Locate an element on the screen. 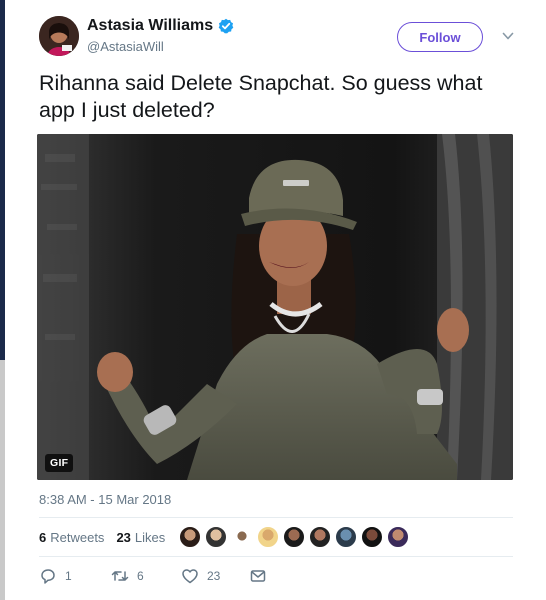  retweet-count: 6 is located at coordinates (140, 576).